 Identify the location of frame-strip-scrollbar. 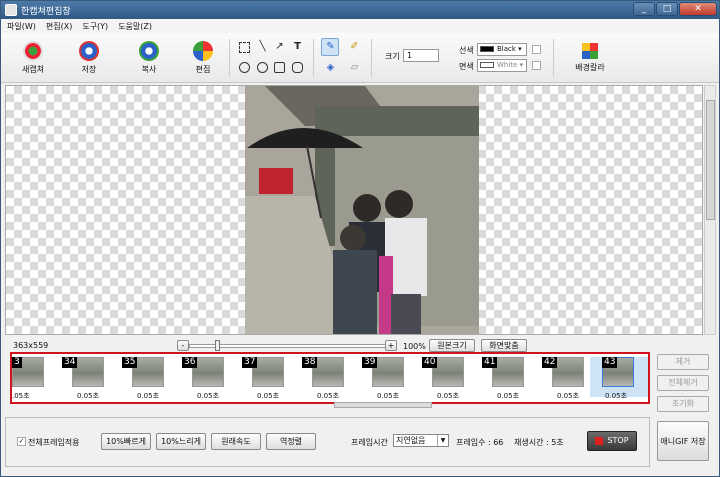
(383, 405).